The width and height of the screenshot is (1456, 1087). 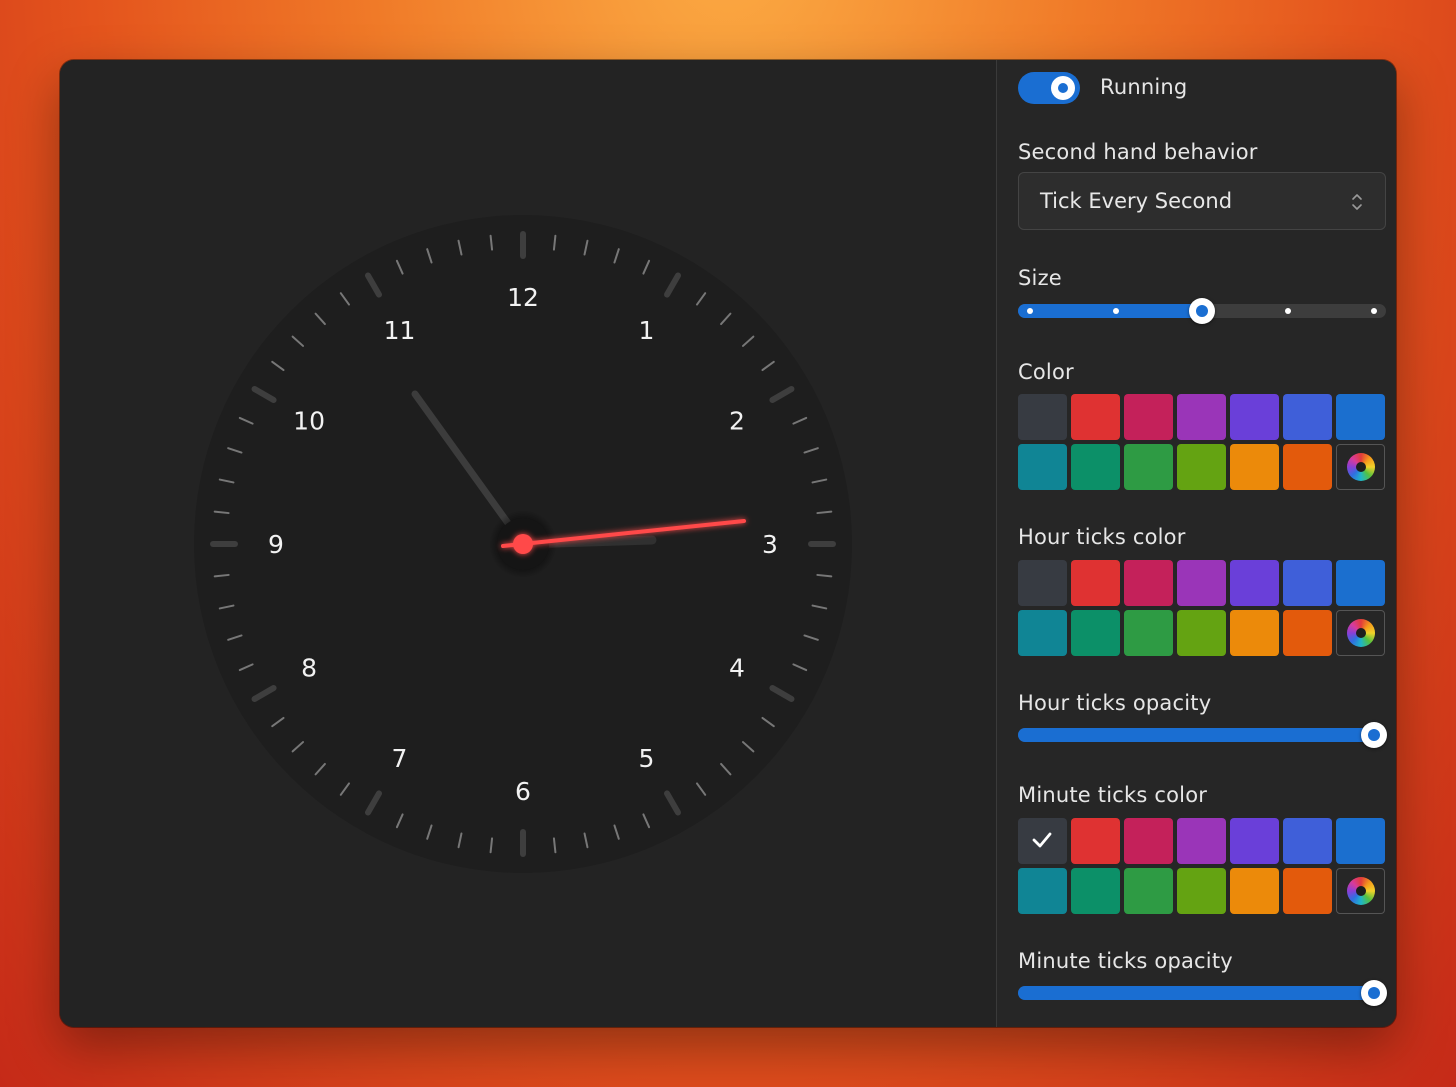 I want to click on minute-ticks-opacity-label: Minute ticks opacity, so click(x=1125, y=961).